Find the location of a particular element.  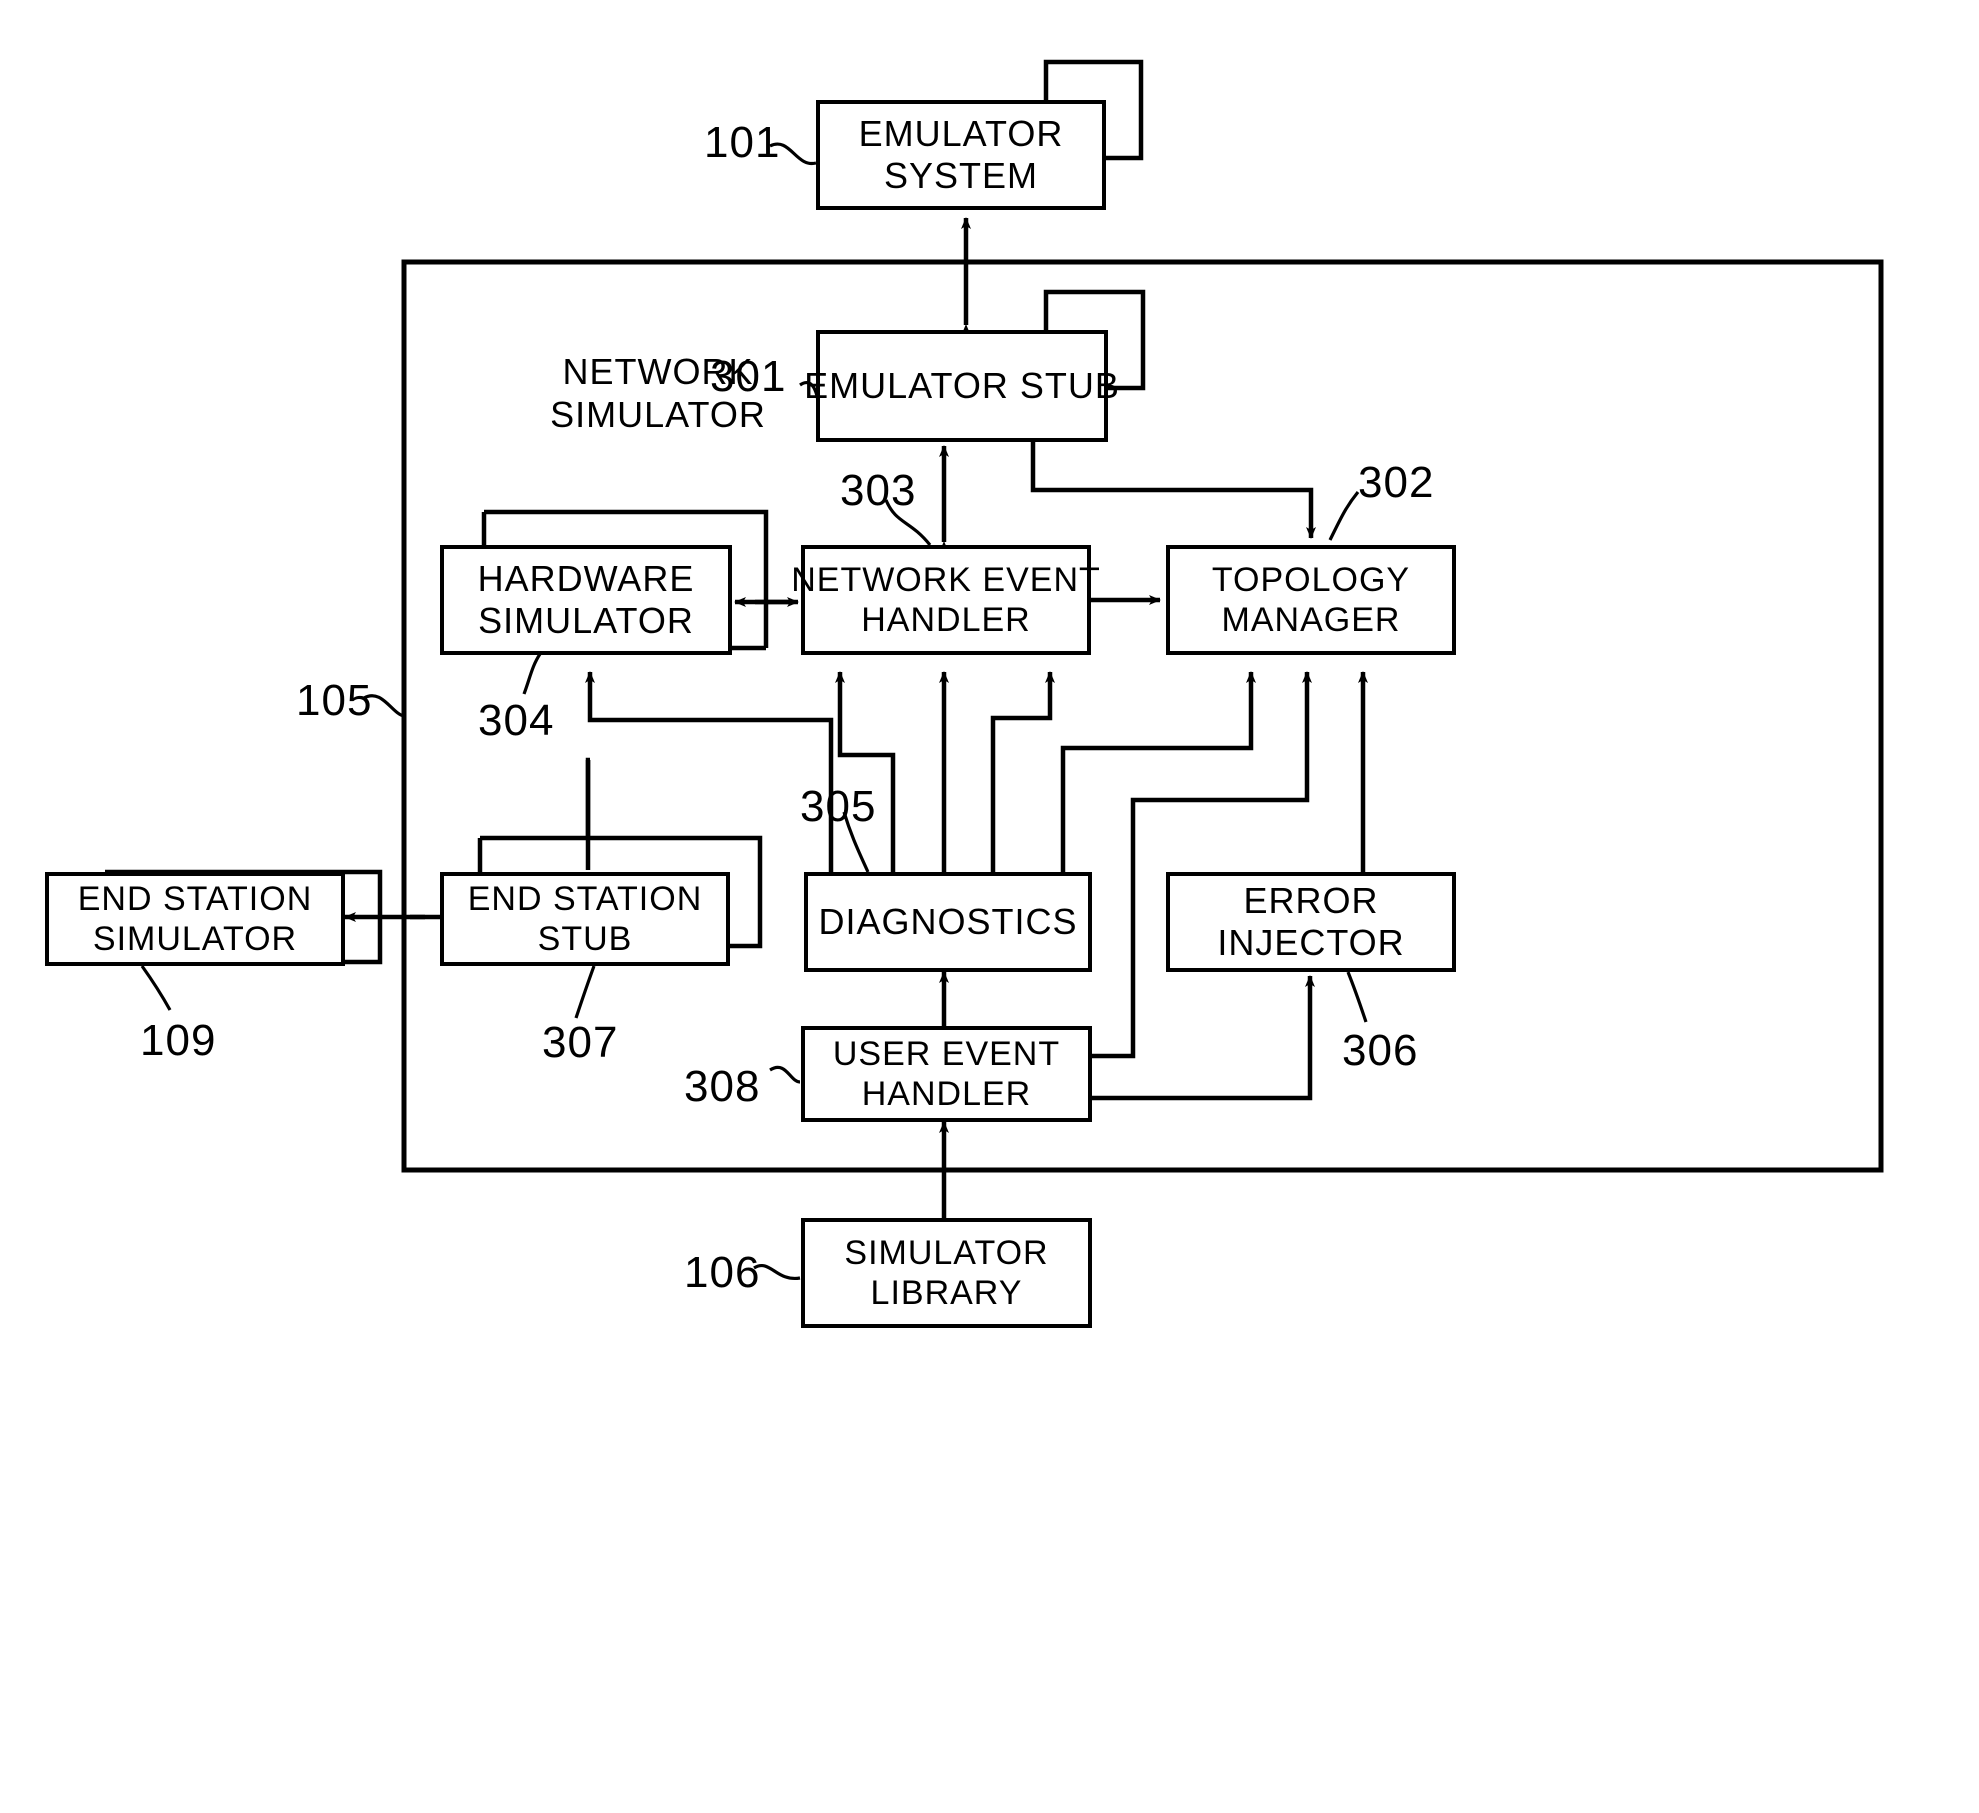

ref-307: 307 is located at coordinates (580, 1042).